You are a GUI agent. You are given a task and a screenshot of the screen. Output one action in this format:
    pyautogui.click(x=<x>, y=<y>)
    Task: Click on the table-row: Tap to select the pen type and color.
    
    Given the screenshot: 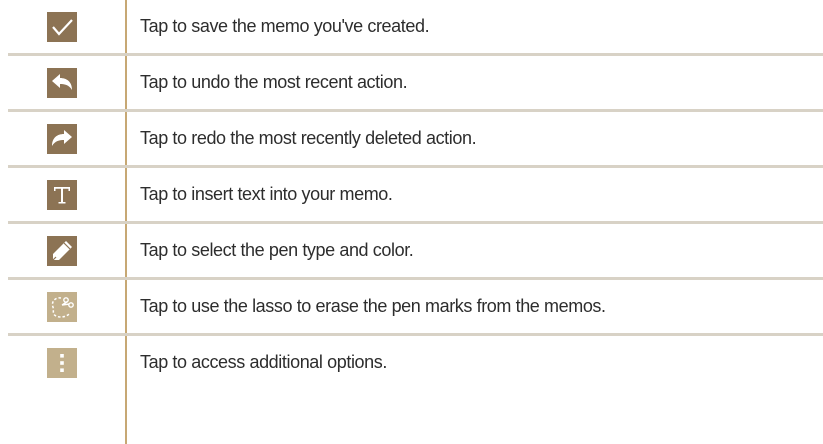 What is the action you would take?
    pyautogui.click(x=411, y=252)
    